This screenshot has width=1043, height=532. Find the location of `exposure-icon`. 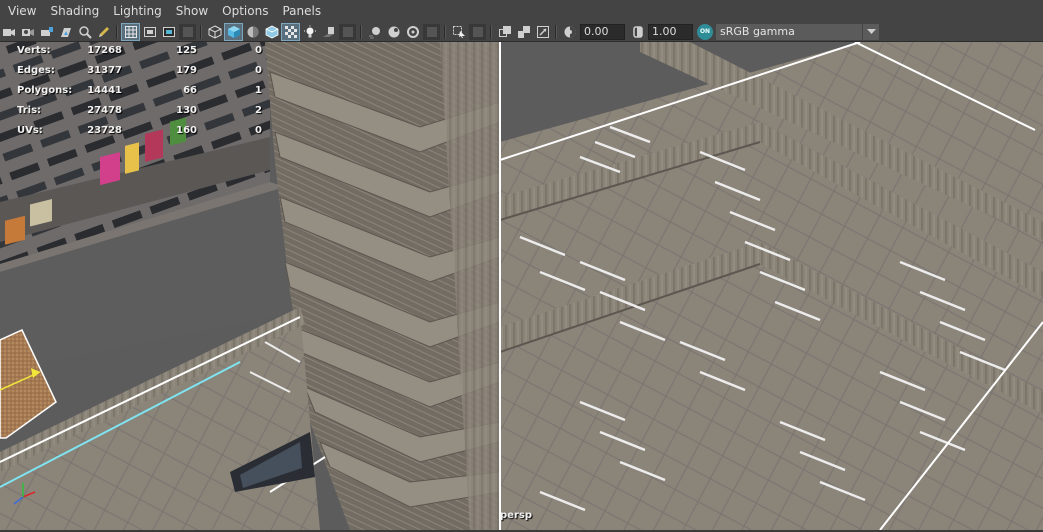

exposure-icon is located at coordinates (569, 32).